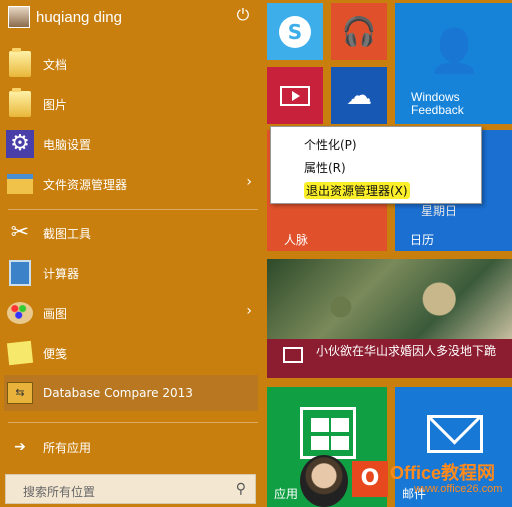 Image resolution: width=512 pixels, height=507 pixels. Describe the element at coordinates (131, 353) in the screenshot. I see `menu-item-sticky-notes: 便笺` at that location.